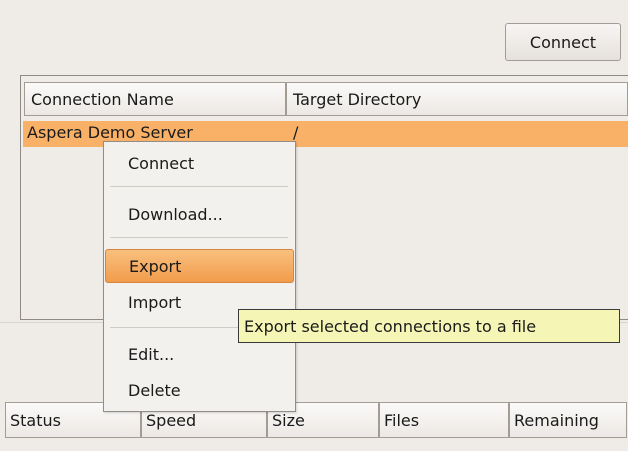 The height and width of the screenshot is (451, 628). Describe the element at coordinates (155, 99) in the screenshot. I see `column-header-connection-name: Connection Name` at that location.